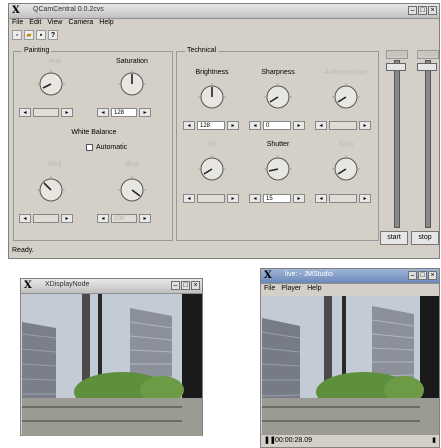  I want to click on red-spinbox: ◂ ▸, so click(46, 218).